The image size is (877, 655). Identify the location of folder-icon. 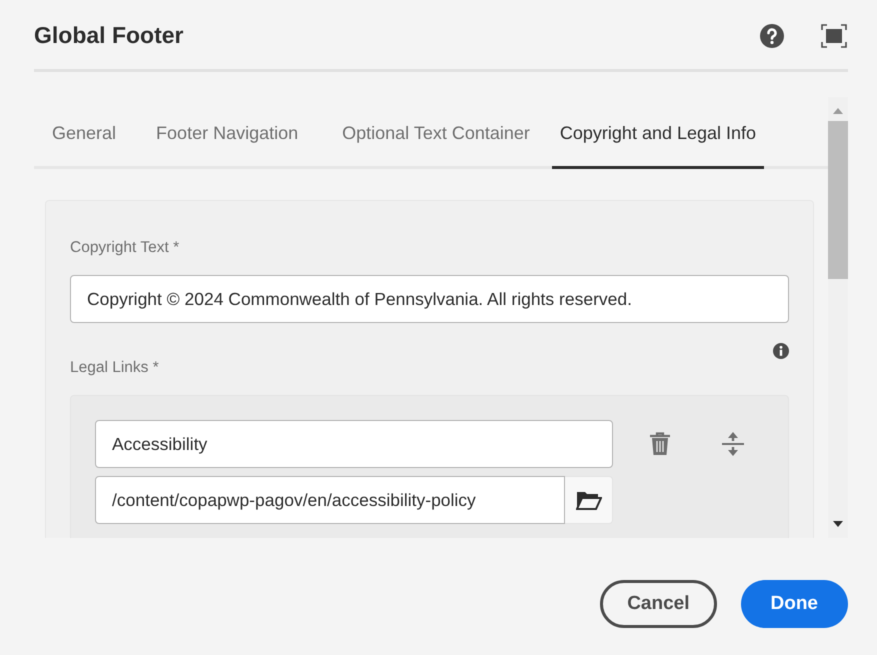
(589, 500).